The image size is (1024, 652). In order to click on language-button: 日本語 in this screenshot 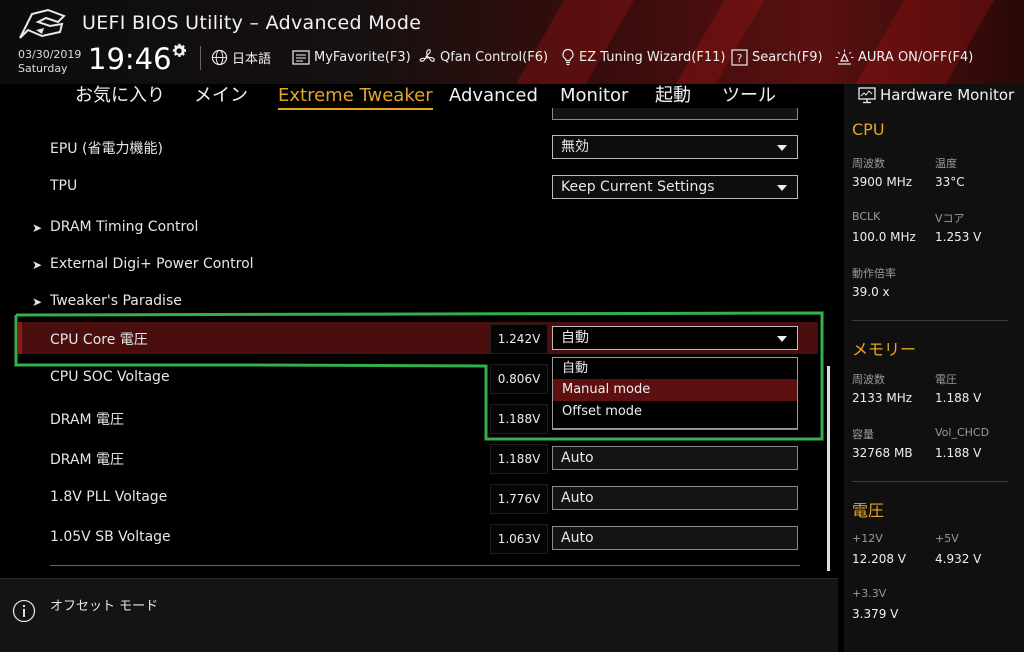, I will do `click(241, 57)`.